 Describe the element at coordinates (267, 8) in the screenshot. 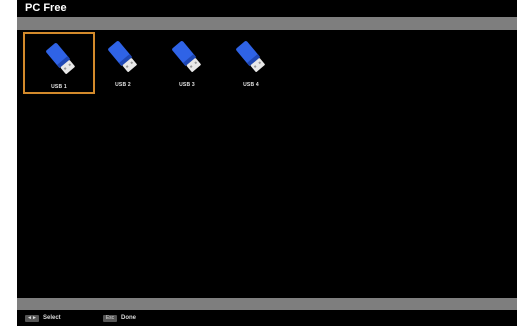

I see `window-title: PC Free` at that location.